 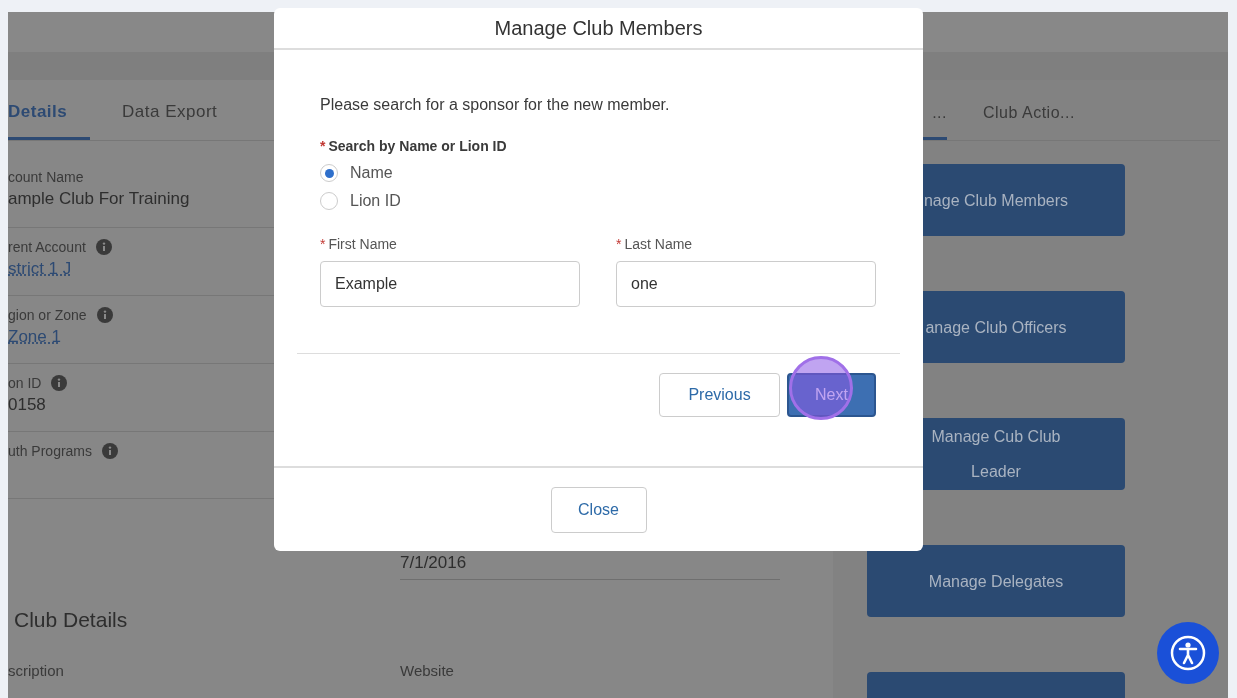 What do you see at coordinates (71, 619) in the screenshot?
I see `section-title: Club Details` at bounding box center [71, 619].